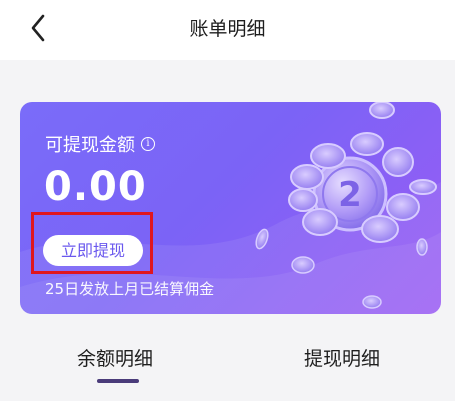 The height and width of the screenshot is (401, 455). I want to click on active-tab-indicator, so click(118, 381).